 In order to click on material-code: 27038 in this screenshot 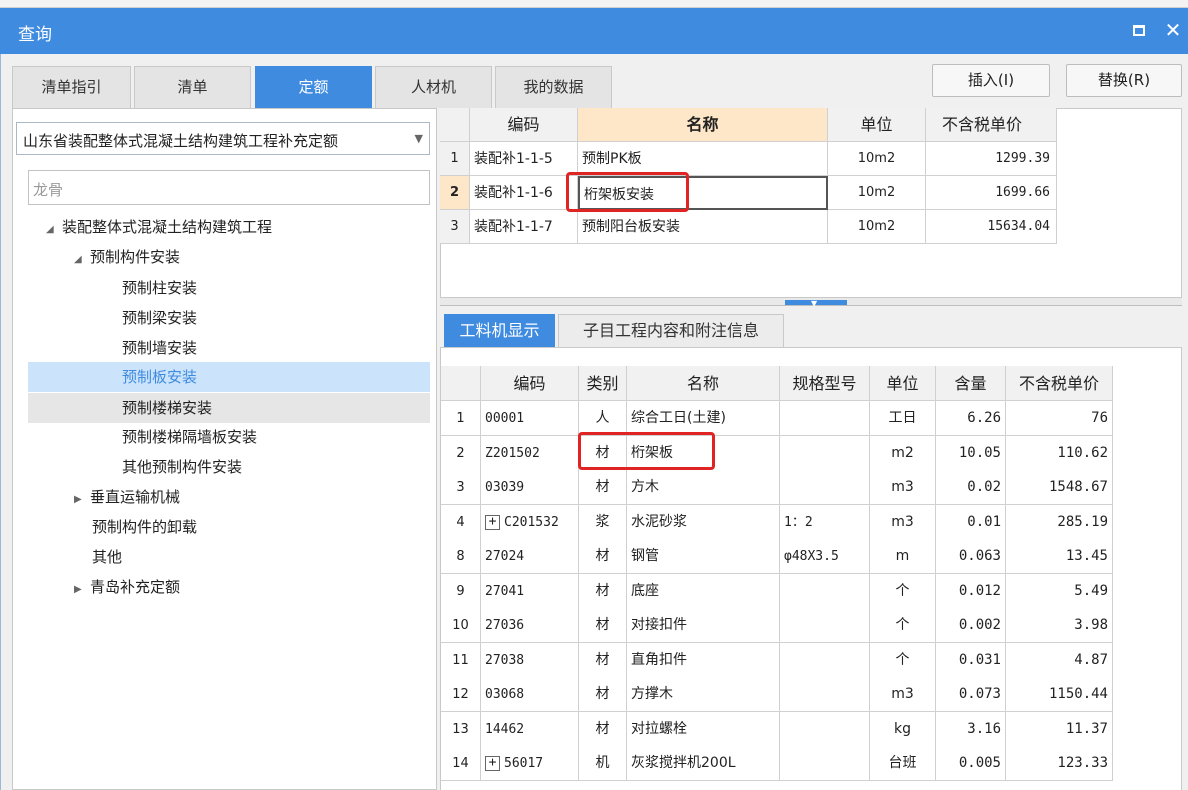, I will do `click(530, 660)`.